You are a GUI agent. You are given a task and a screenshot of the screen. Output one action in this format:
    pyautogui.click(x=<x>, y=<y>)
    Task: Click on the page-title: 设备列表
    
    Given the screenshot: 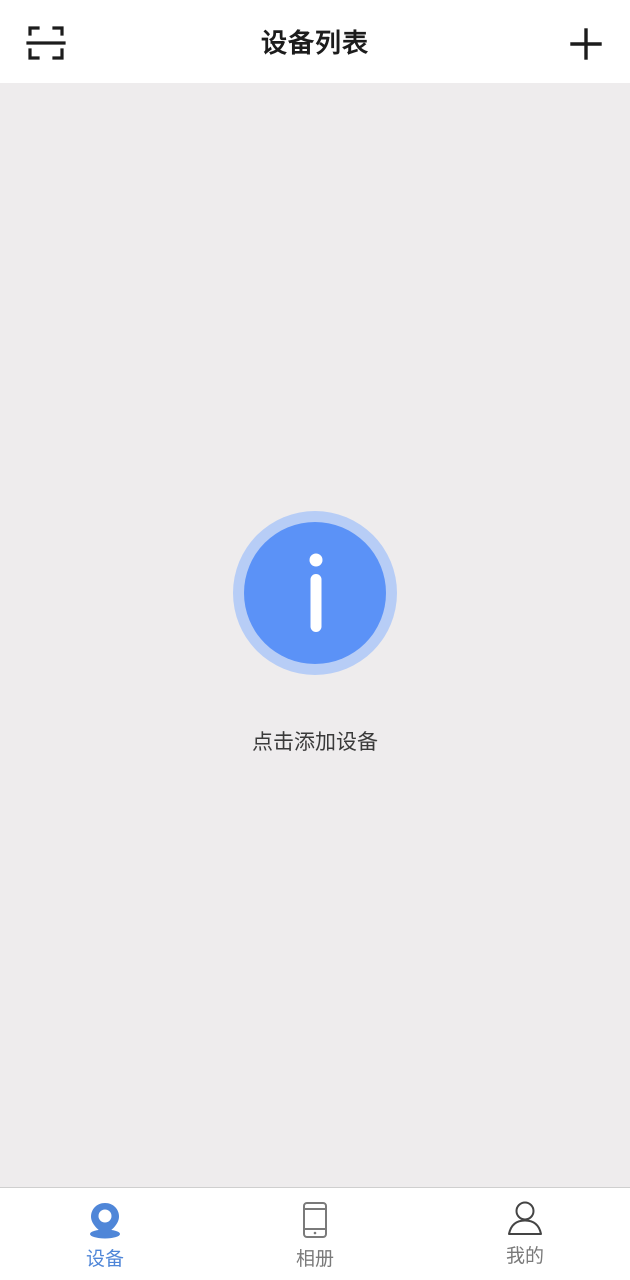 What is the action you would take?
    pyautogui.click(x=314, y=44)
    